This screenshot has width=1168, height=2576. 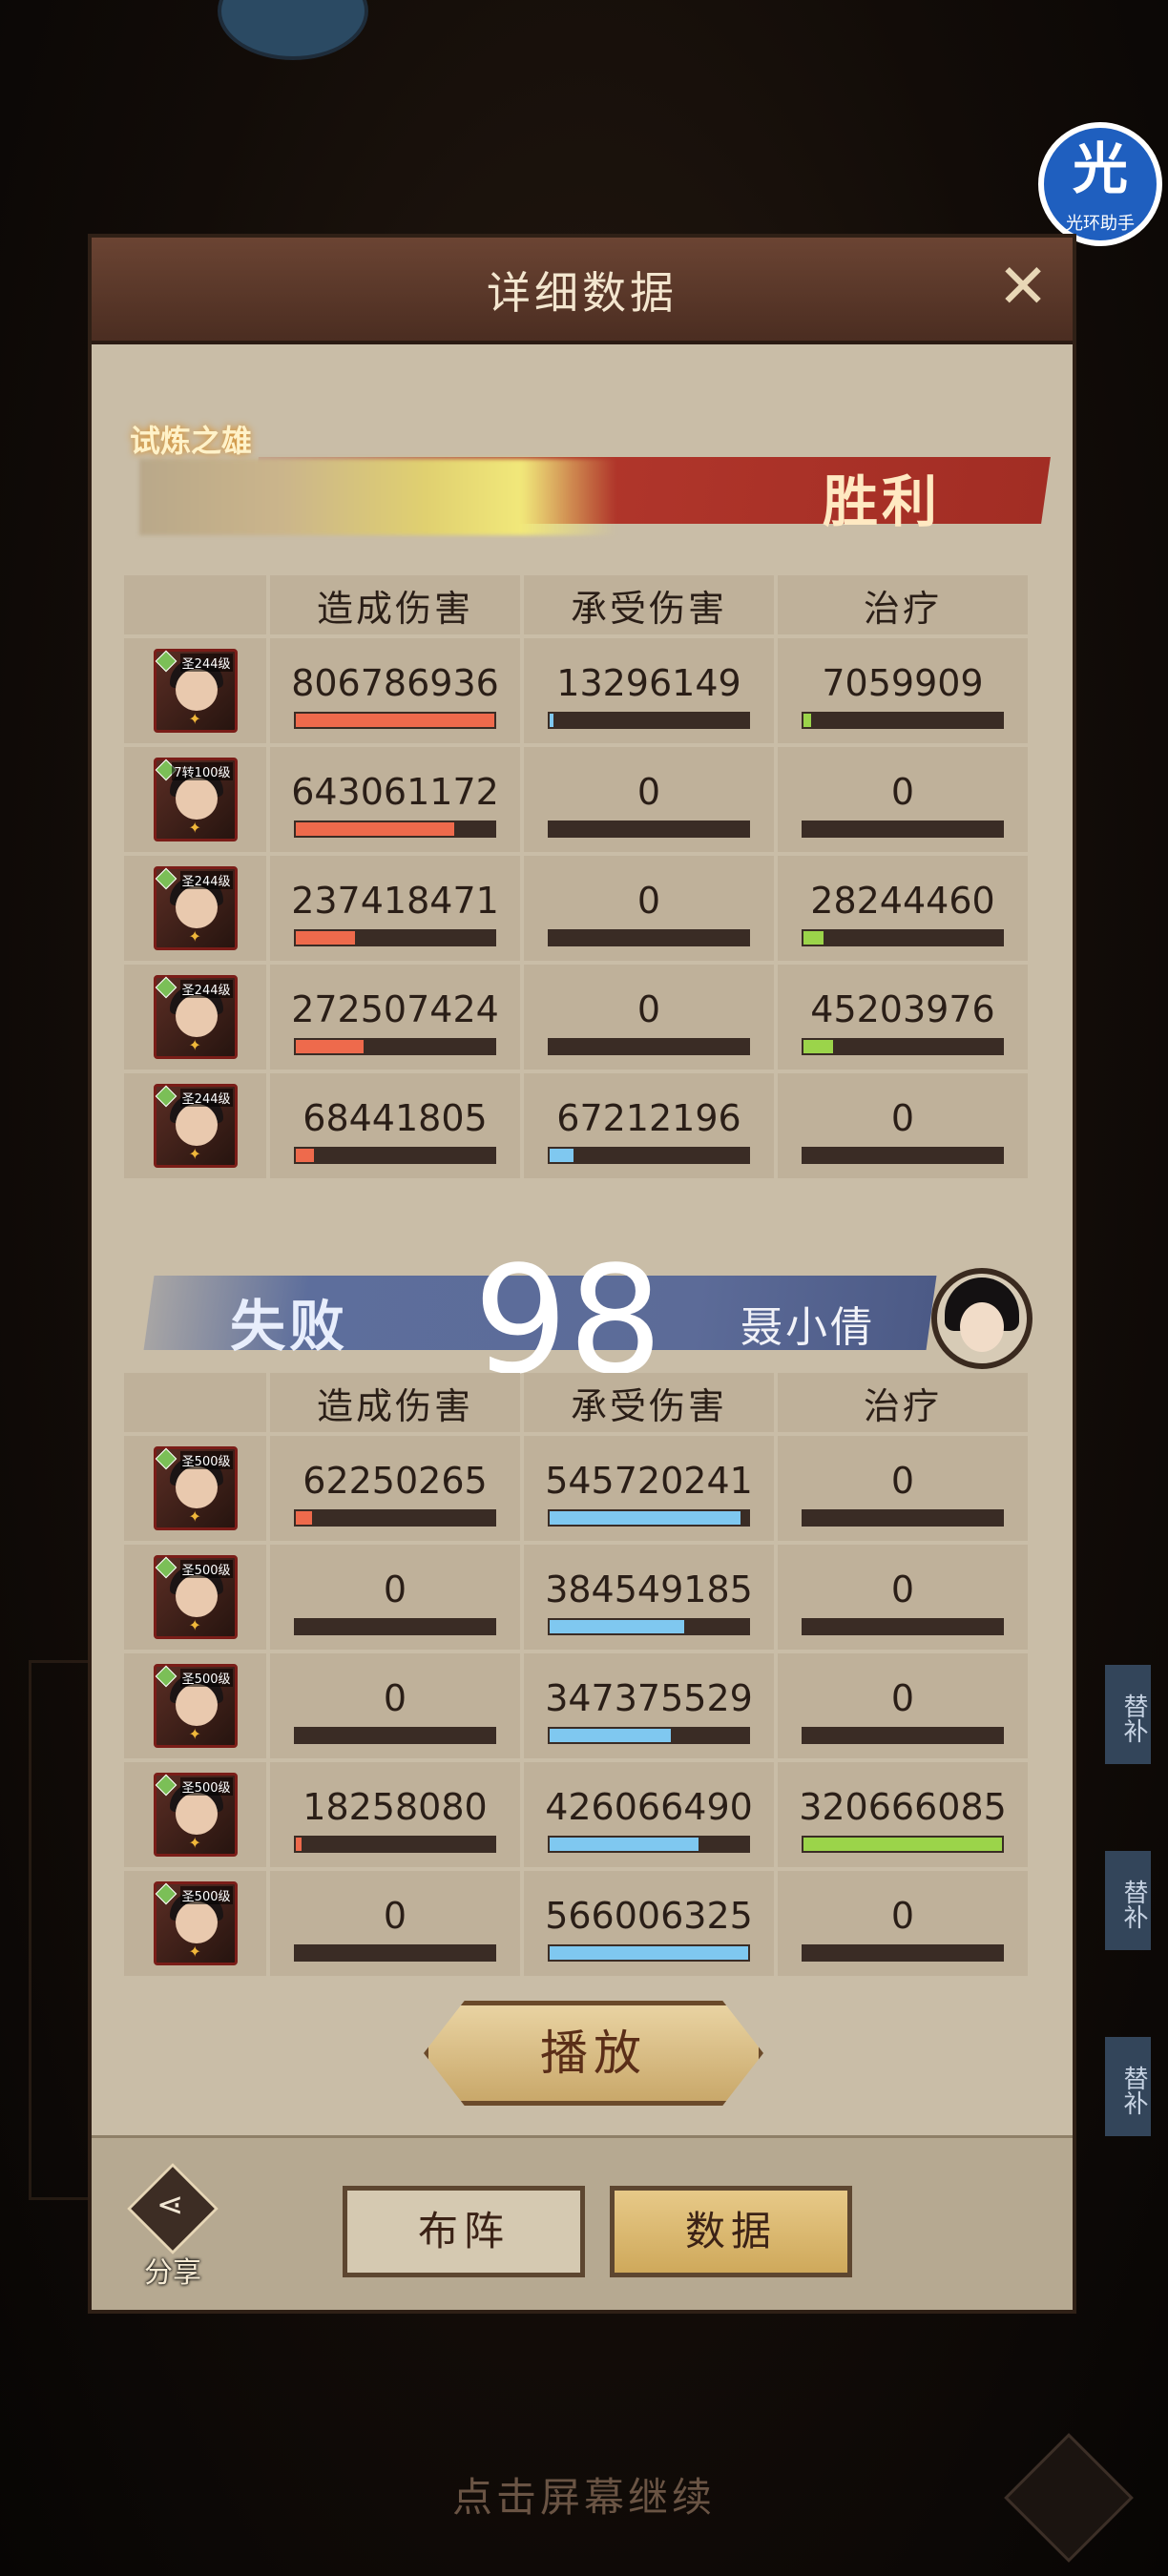 What do you see at coordinates (1128, 1714) in the screenshot?
I see `side-tag-substitute-1: 替补` at bounding box center [1128, 1714].